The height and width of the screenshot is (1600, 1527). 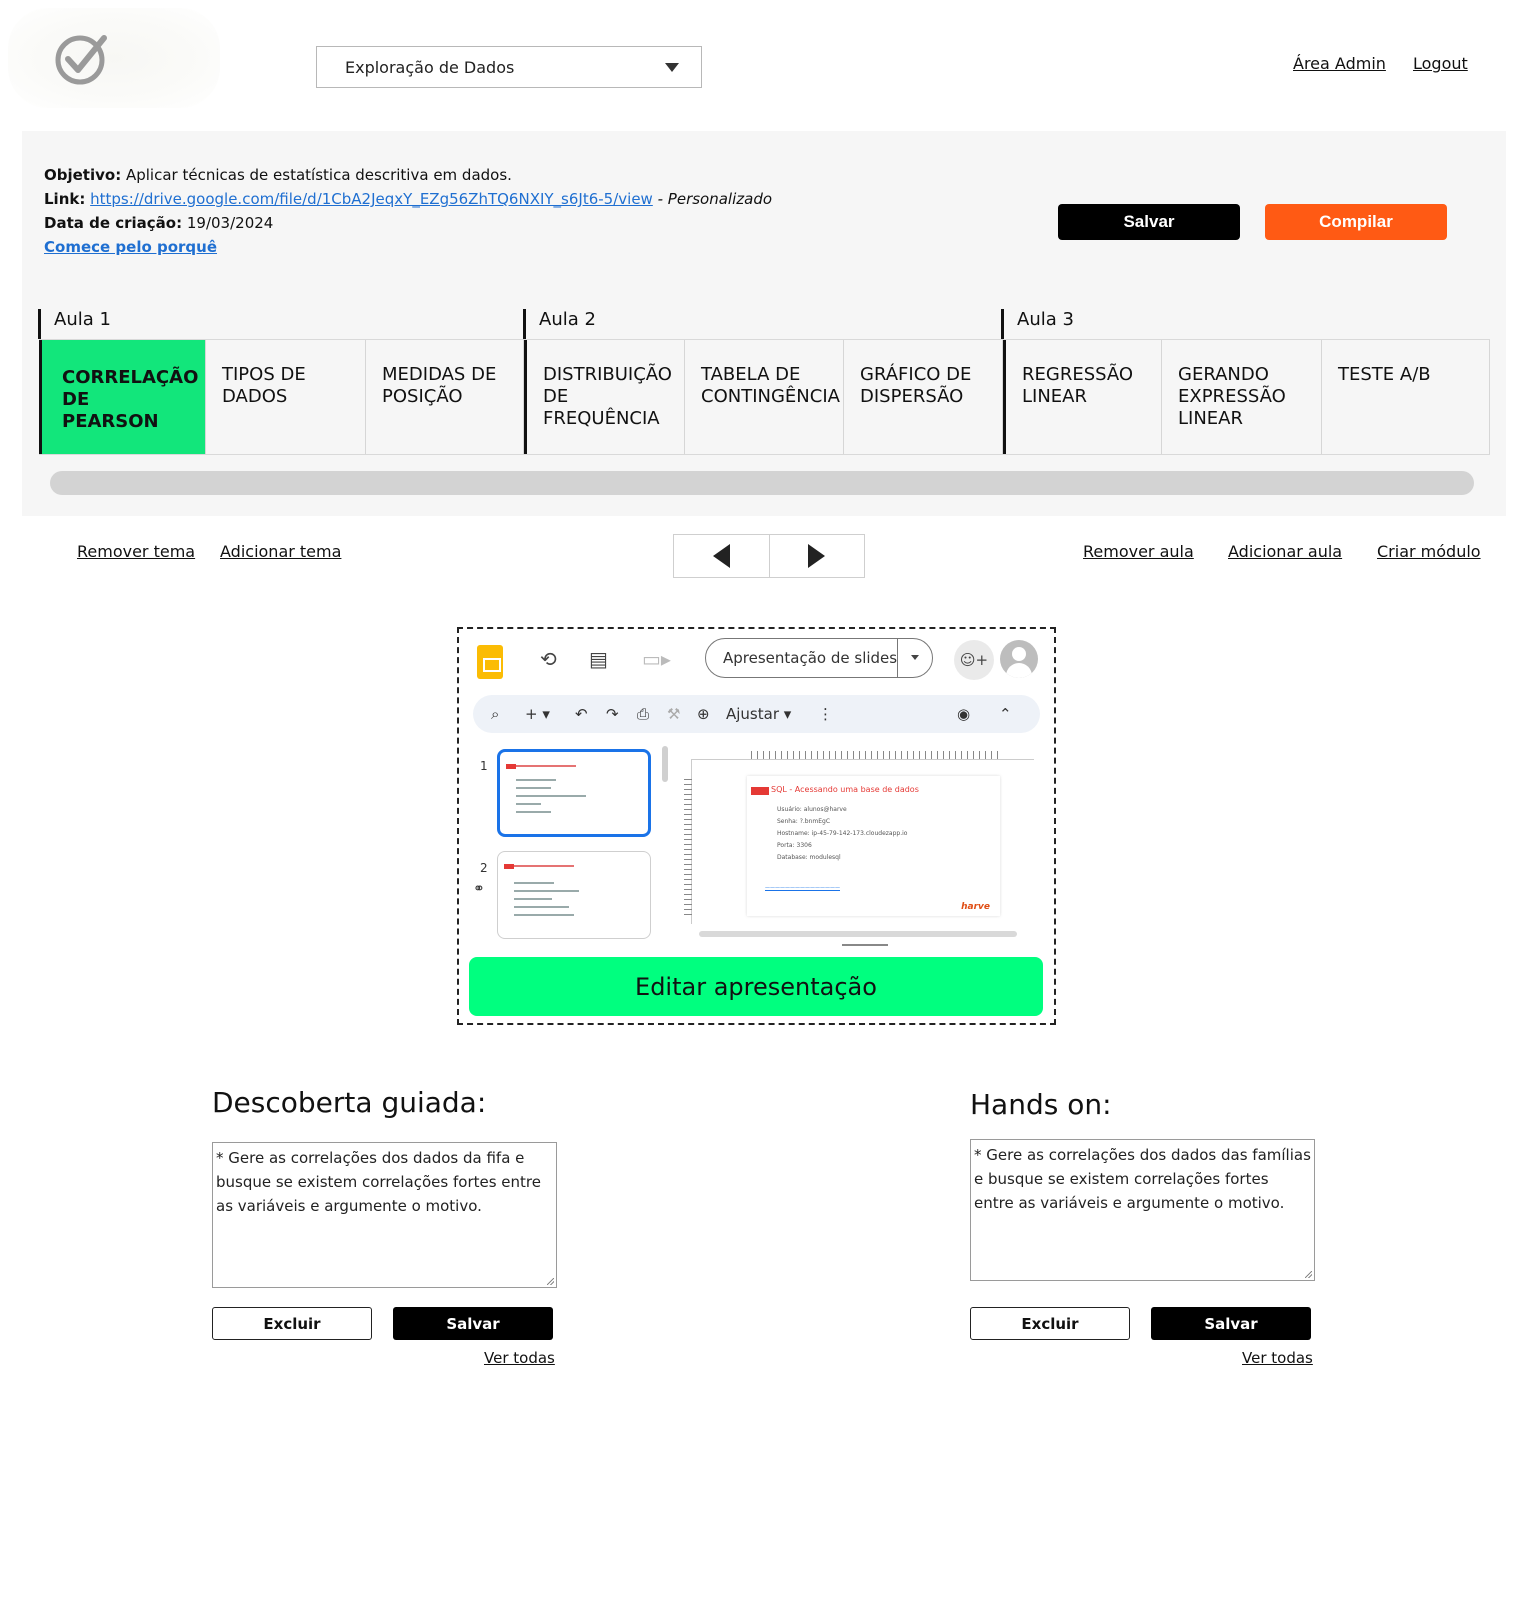 I want to click on slide-title: SQL - Acessando uma base de dados, so click(x=845, y=789).